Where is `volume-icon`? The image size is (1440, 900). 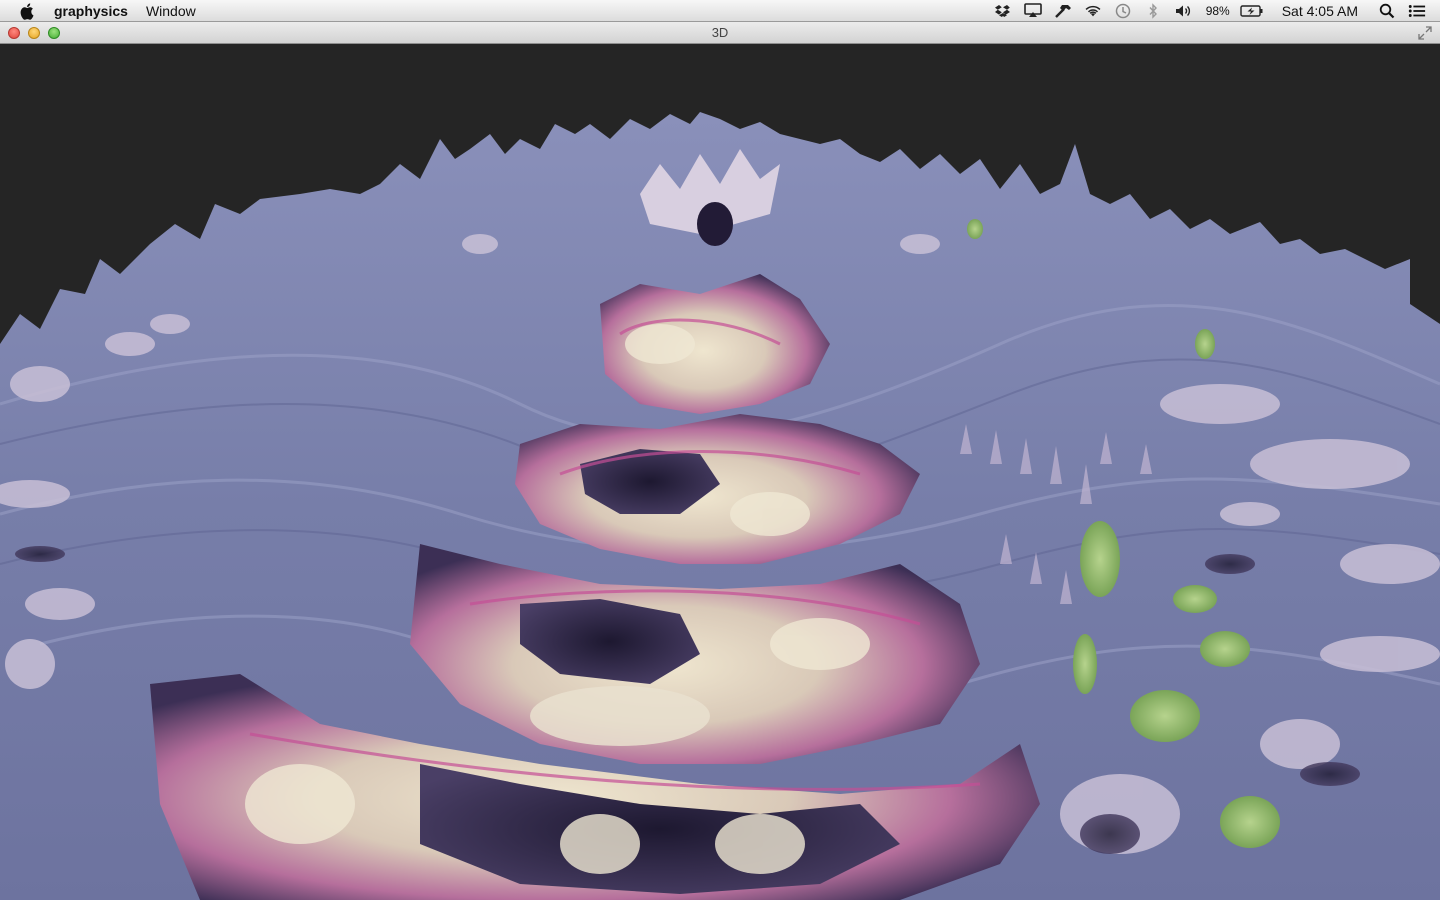
volume-icon is located at coordinates (1183, 11).